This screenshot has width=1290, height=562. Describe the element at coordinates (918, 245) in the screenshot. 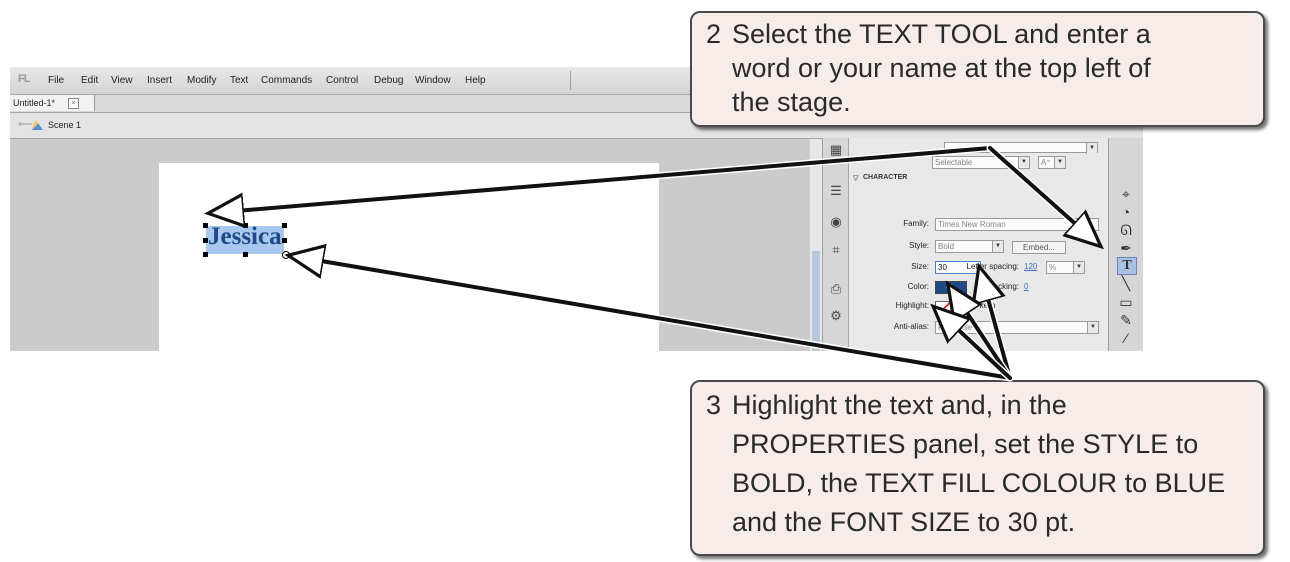

I see `style-label: Style:` at that location.